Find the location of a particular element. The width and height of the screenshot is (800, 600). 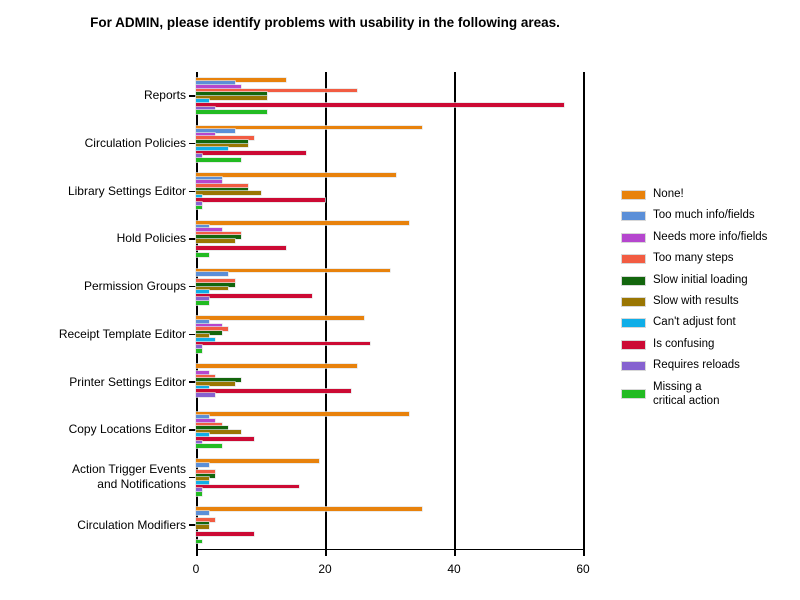

y-axis-label-7: Copy Locations Editor is located at coordinates (127, 429).